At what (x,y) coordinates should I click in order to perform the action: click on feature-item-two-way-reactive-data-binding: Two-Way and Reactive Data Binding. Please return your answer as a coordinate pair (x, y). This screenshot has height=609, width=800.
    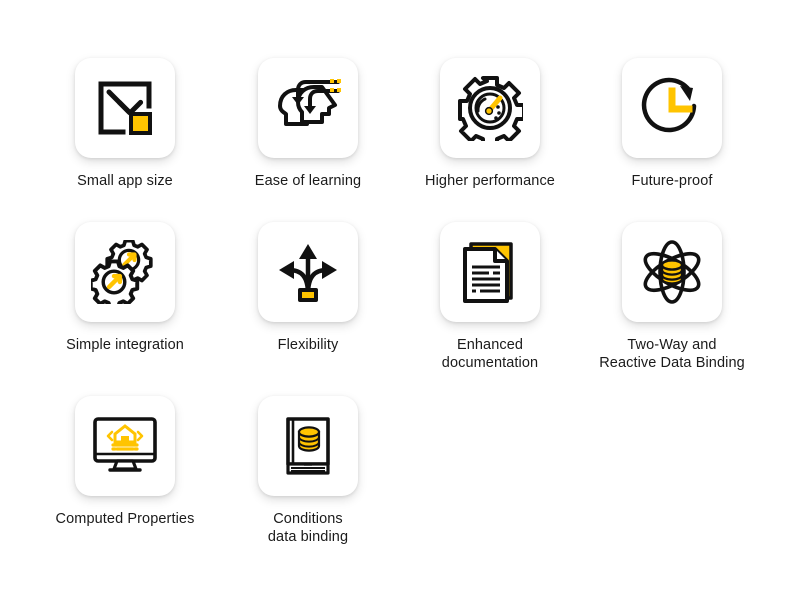
    Looking at the image, I should click on (672, 297).